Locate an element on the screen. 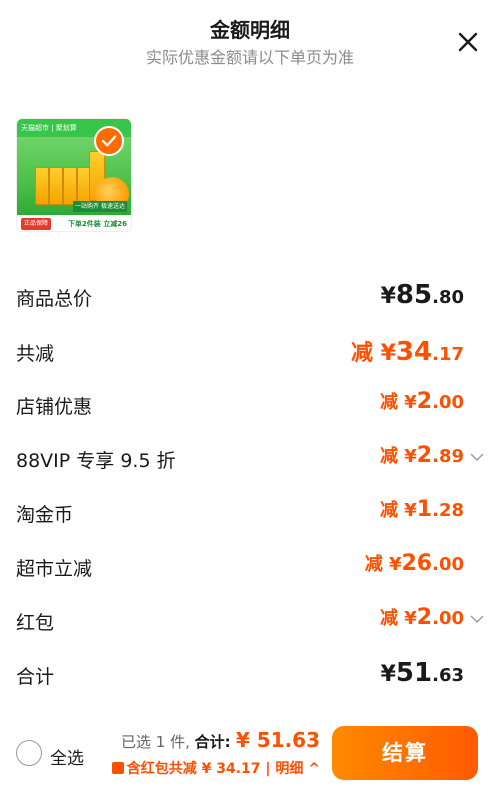 The width and height of the screenshot is (500, 789). row-red-packet: 红包 减 ¥2.00 is located at coordinates (250, 622).